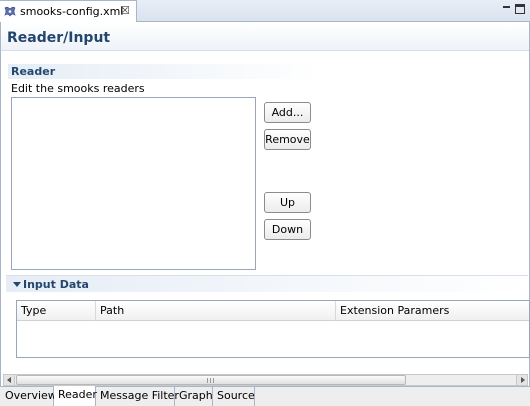 The width and height of the screenshot is (530, 406). What do you see at coordinates (521, 380) in the screenshot?
I see `scroll-right-arrow-icon` at bounding box center [521, 380].